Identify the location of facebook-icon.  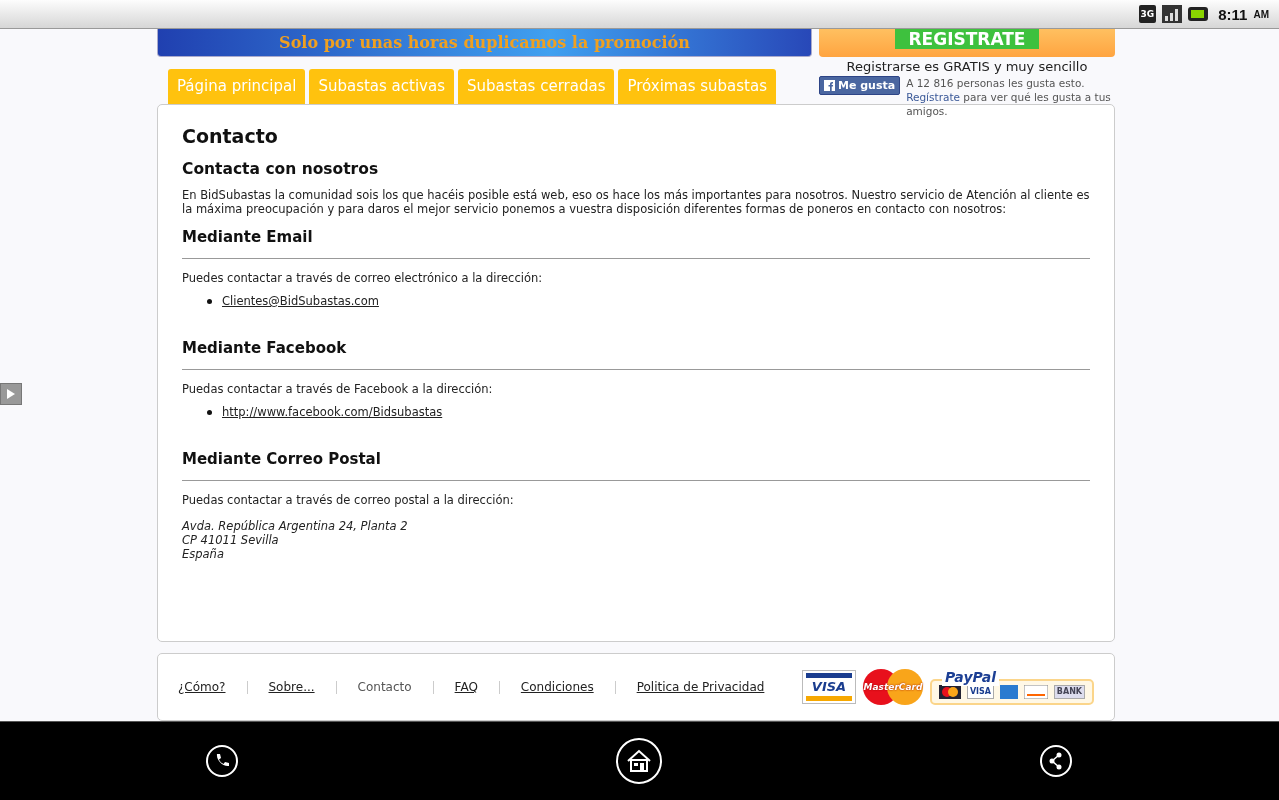
(829, 85).